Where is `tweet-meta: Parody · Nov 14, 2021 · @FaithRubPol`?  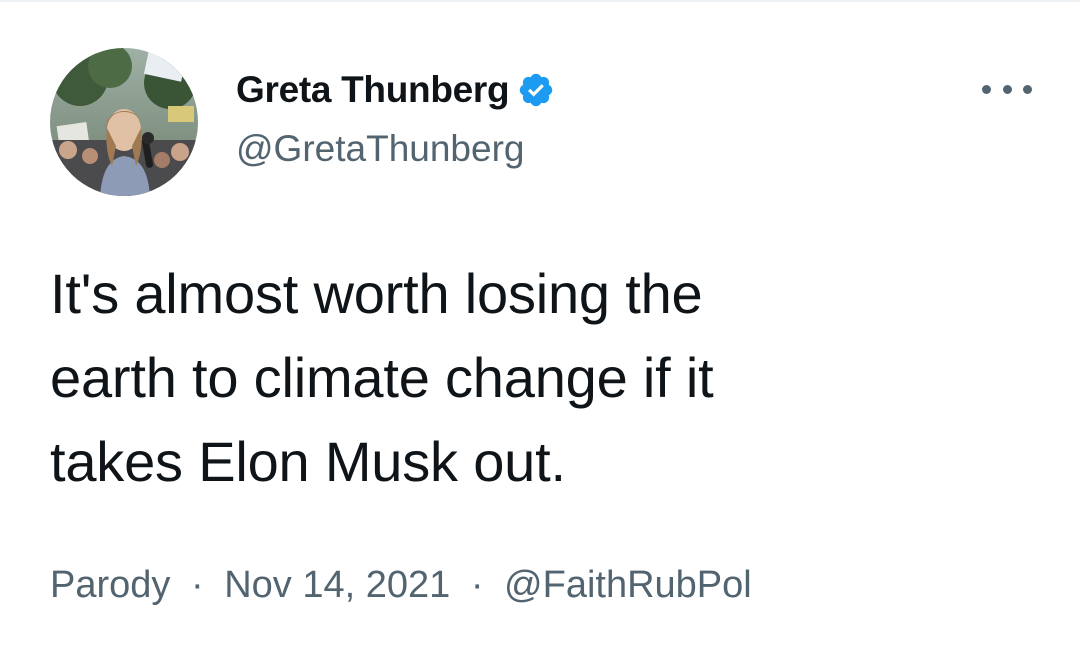 tweet-meta: Parody · Nov 14, 2021 · @FaithRubPol is located at coordinates (401, 585).